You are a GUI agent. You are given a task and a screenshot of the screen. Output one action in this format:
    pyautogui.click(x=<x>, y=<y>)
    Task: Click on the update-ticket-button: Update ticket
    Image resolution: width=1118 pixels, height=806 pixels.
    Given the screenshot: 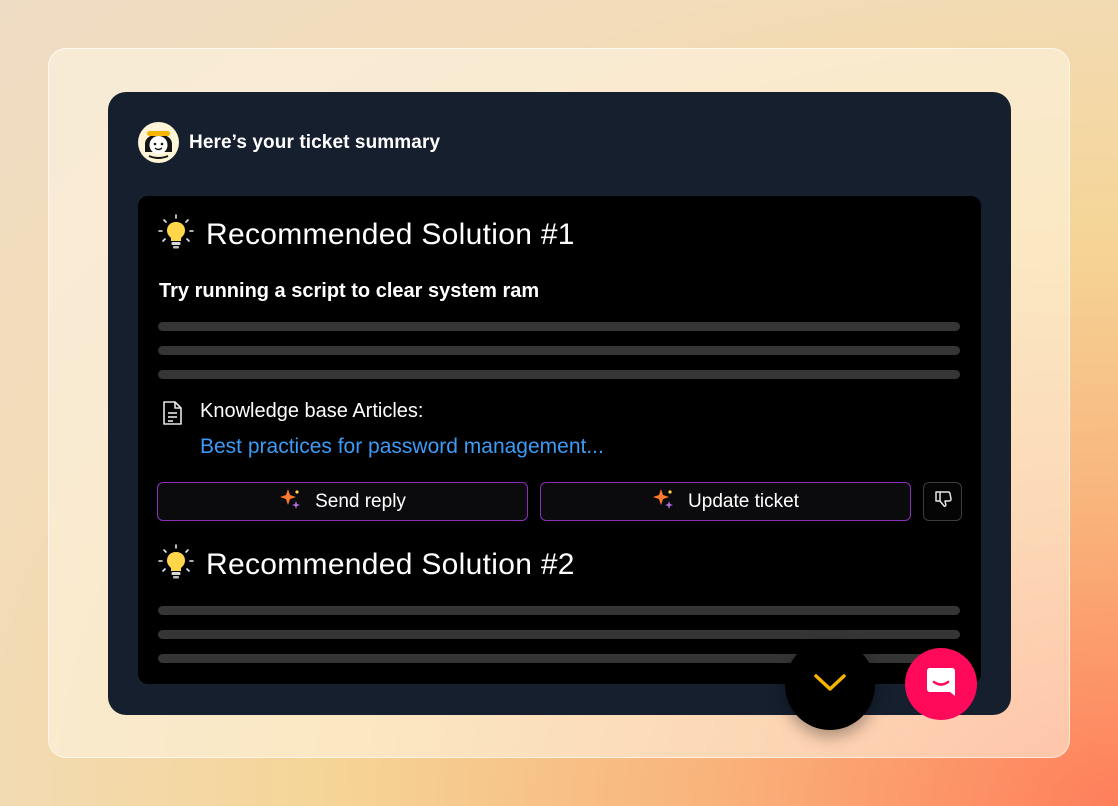 What is the action you would take?
    pyautogui.click(x=725, y=501)
    